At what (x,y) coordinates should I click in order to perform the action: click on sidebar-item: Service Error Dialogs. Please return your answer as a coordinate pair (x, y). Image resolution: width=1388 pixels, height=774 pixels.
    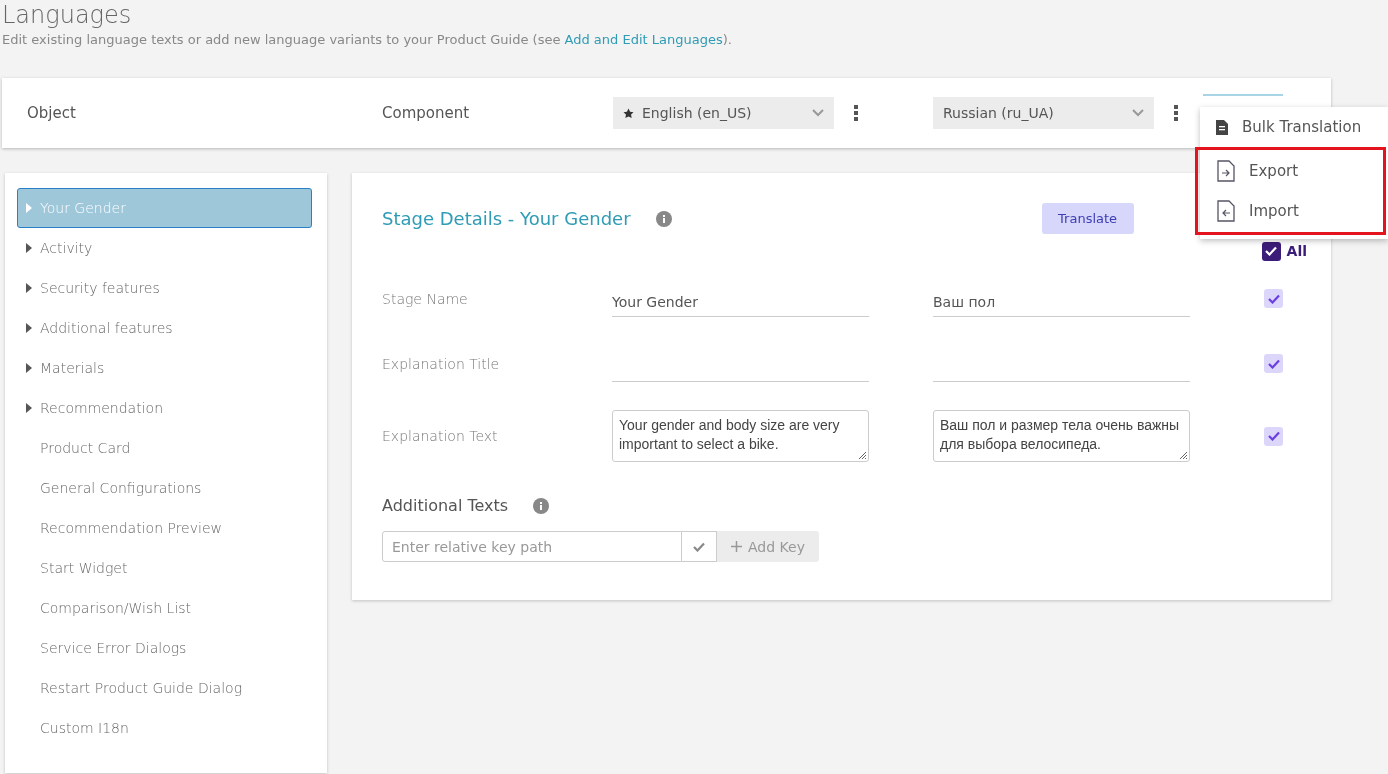
    Looking at the image, I should click on (164, 648).